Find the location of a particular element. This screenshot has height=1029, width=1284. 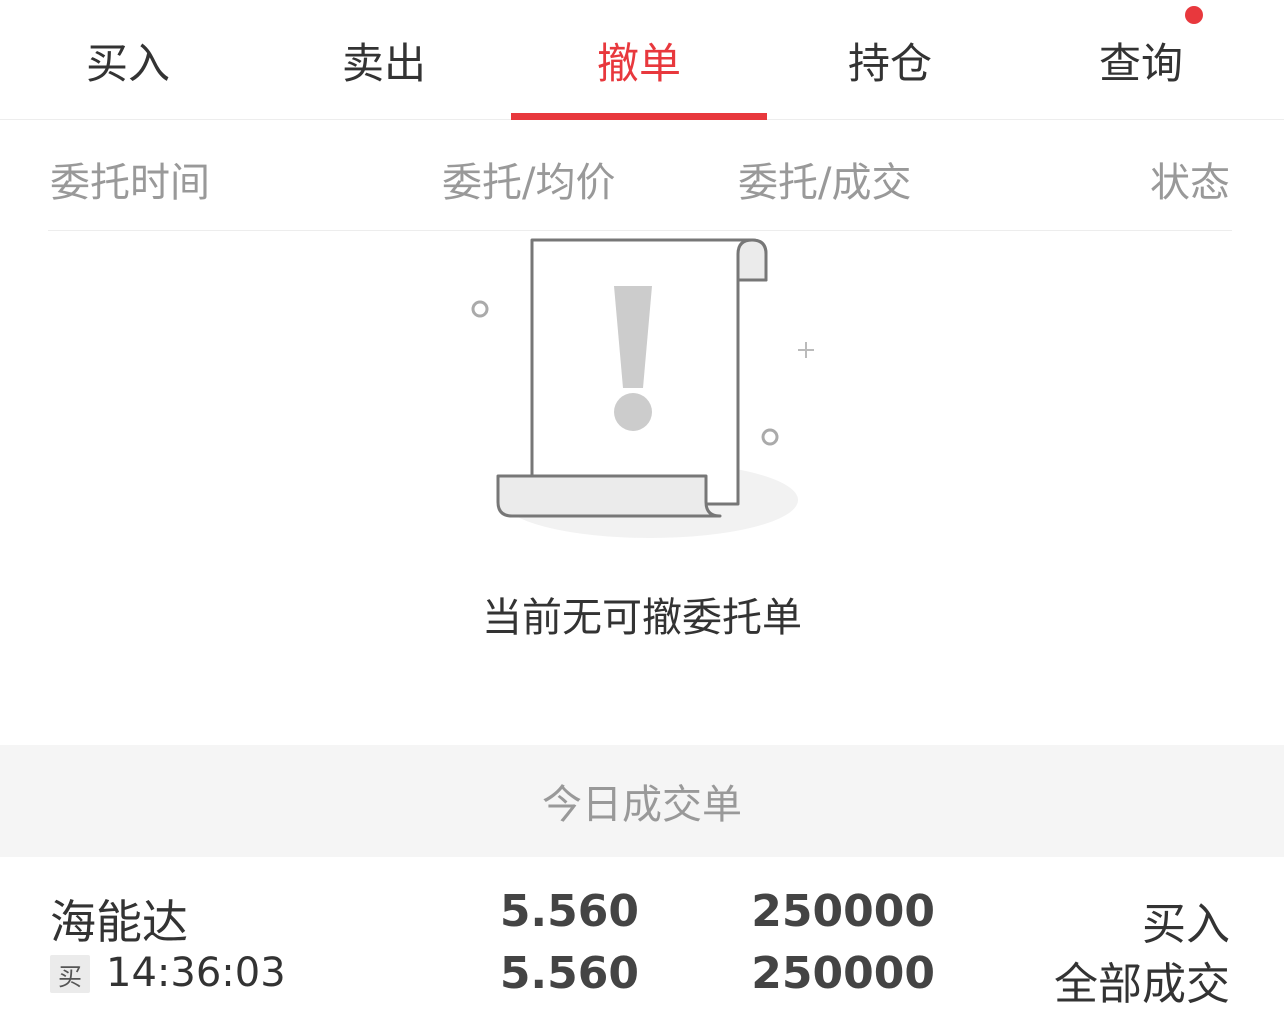

tab-query-text: 查询 is located at coordinates (1140, 63).